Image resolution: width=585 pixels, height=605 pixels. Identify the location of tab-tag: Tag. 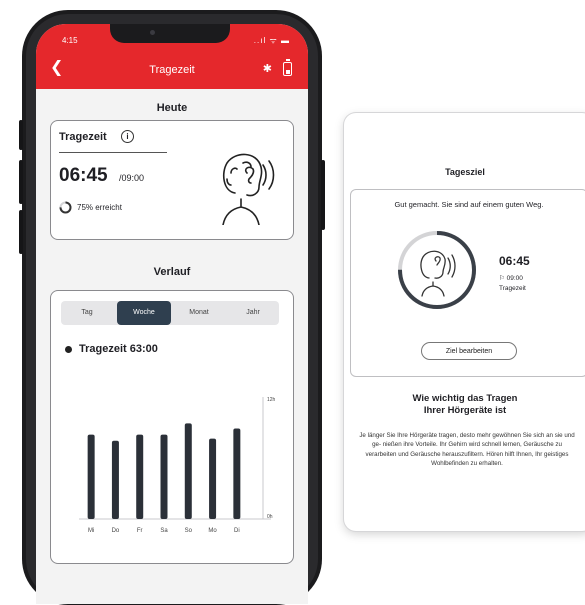
(87, 313).